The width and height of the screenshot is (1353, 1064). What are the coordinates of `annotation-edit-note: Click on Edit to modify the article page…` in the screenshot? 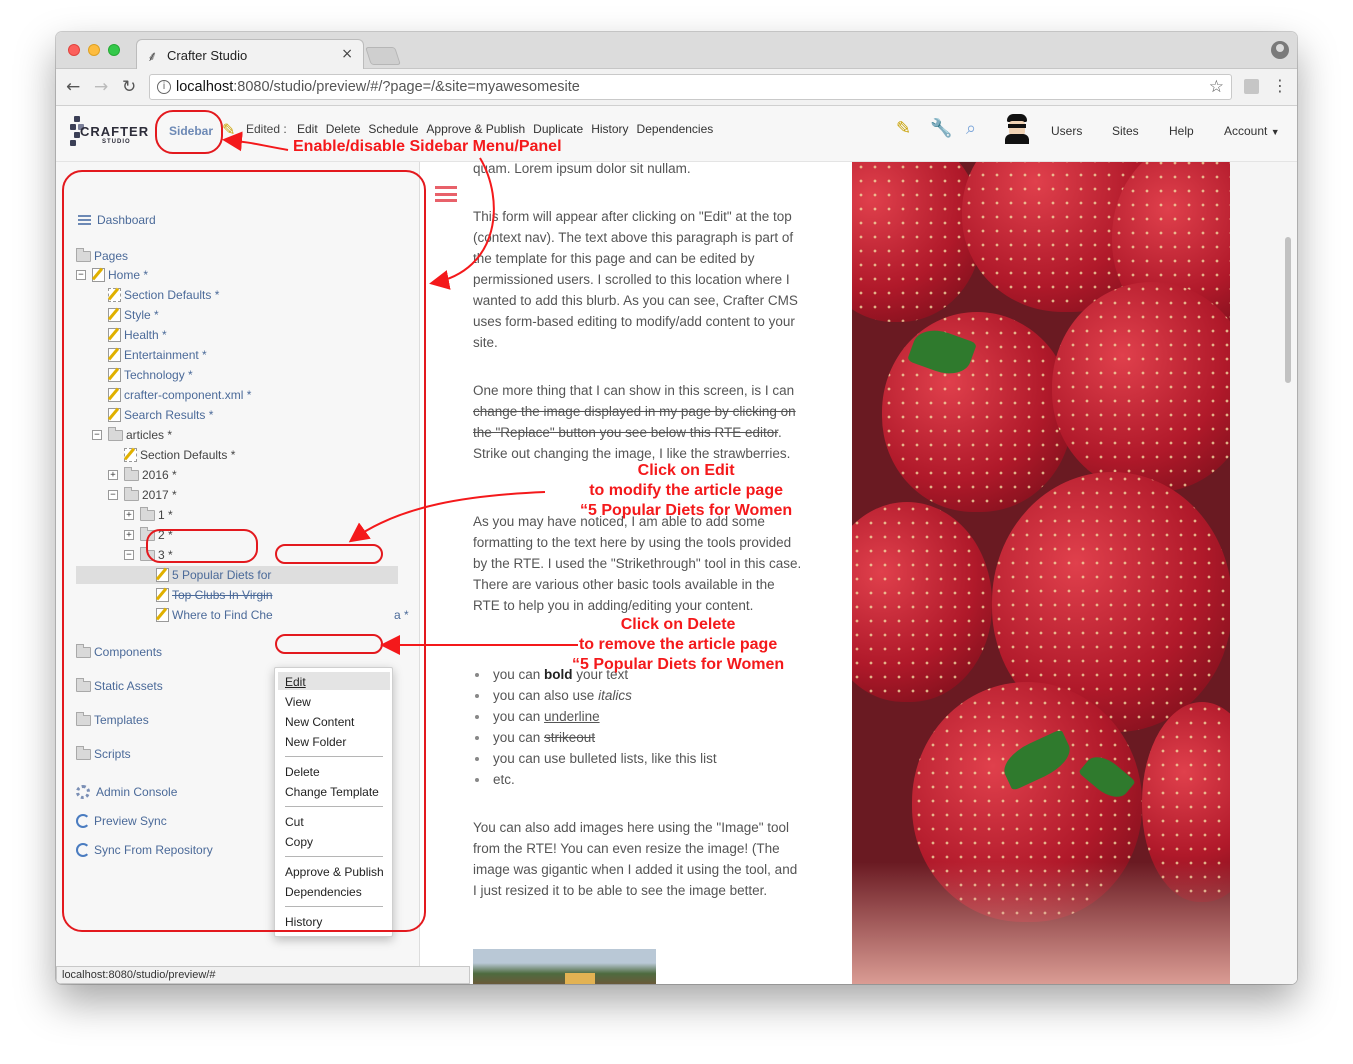 It's located at (686, 490).